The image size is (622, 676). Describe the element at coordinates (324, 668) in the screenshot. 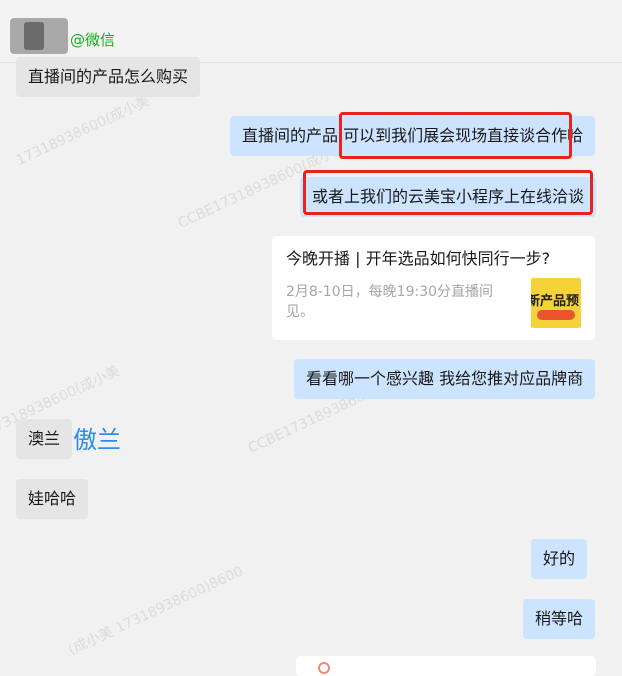

I see `card-icon` at that location.